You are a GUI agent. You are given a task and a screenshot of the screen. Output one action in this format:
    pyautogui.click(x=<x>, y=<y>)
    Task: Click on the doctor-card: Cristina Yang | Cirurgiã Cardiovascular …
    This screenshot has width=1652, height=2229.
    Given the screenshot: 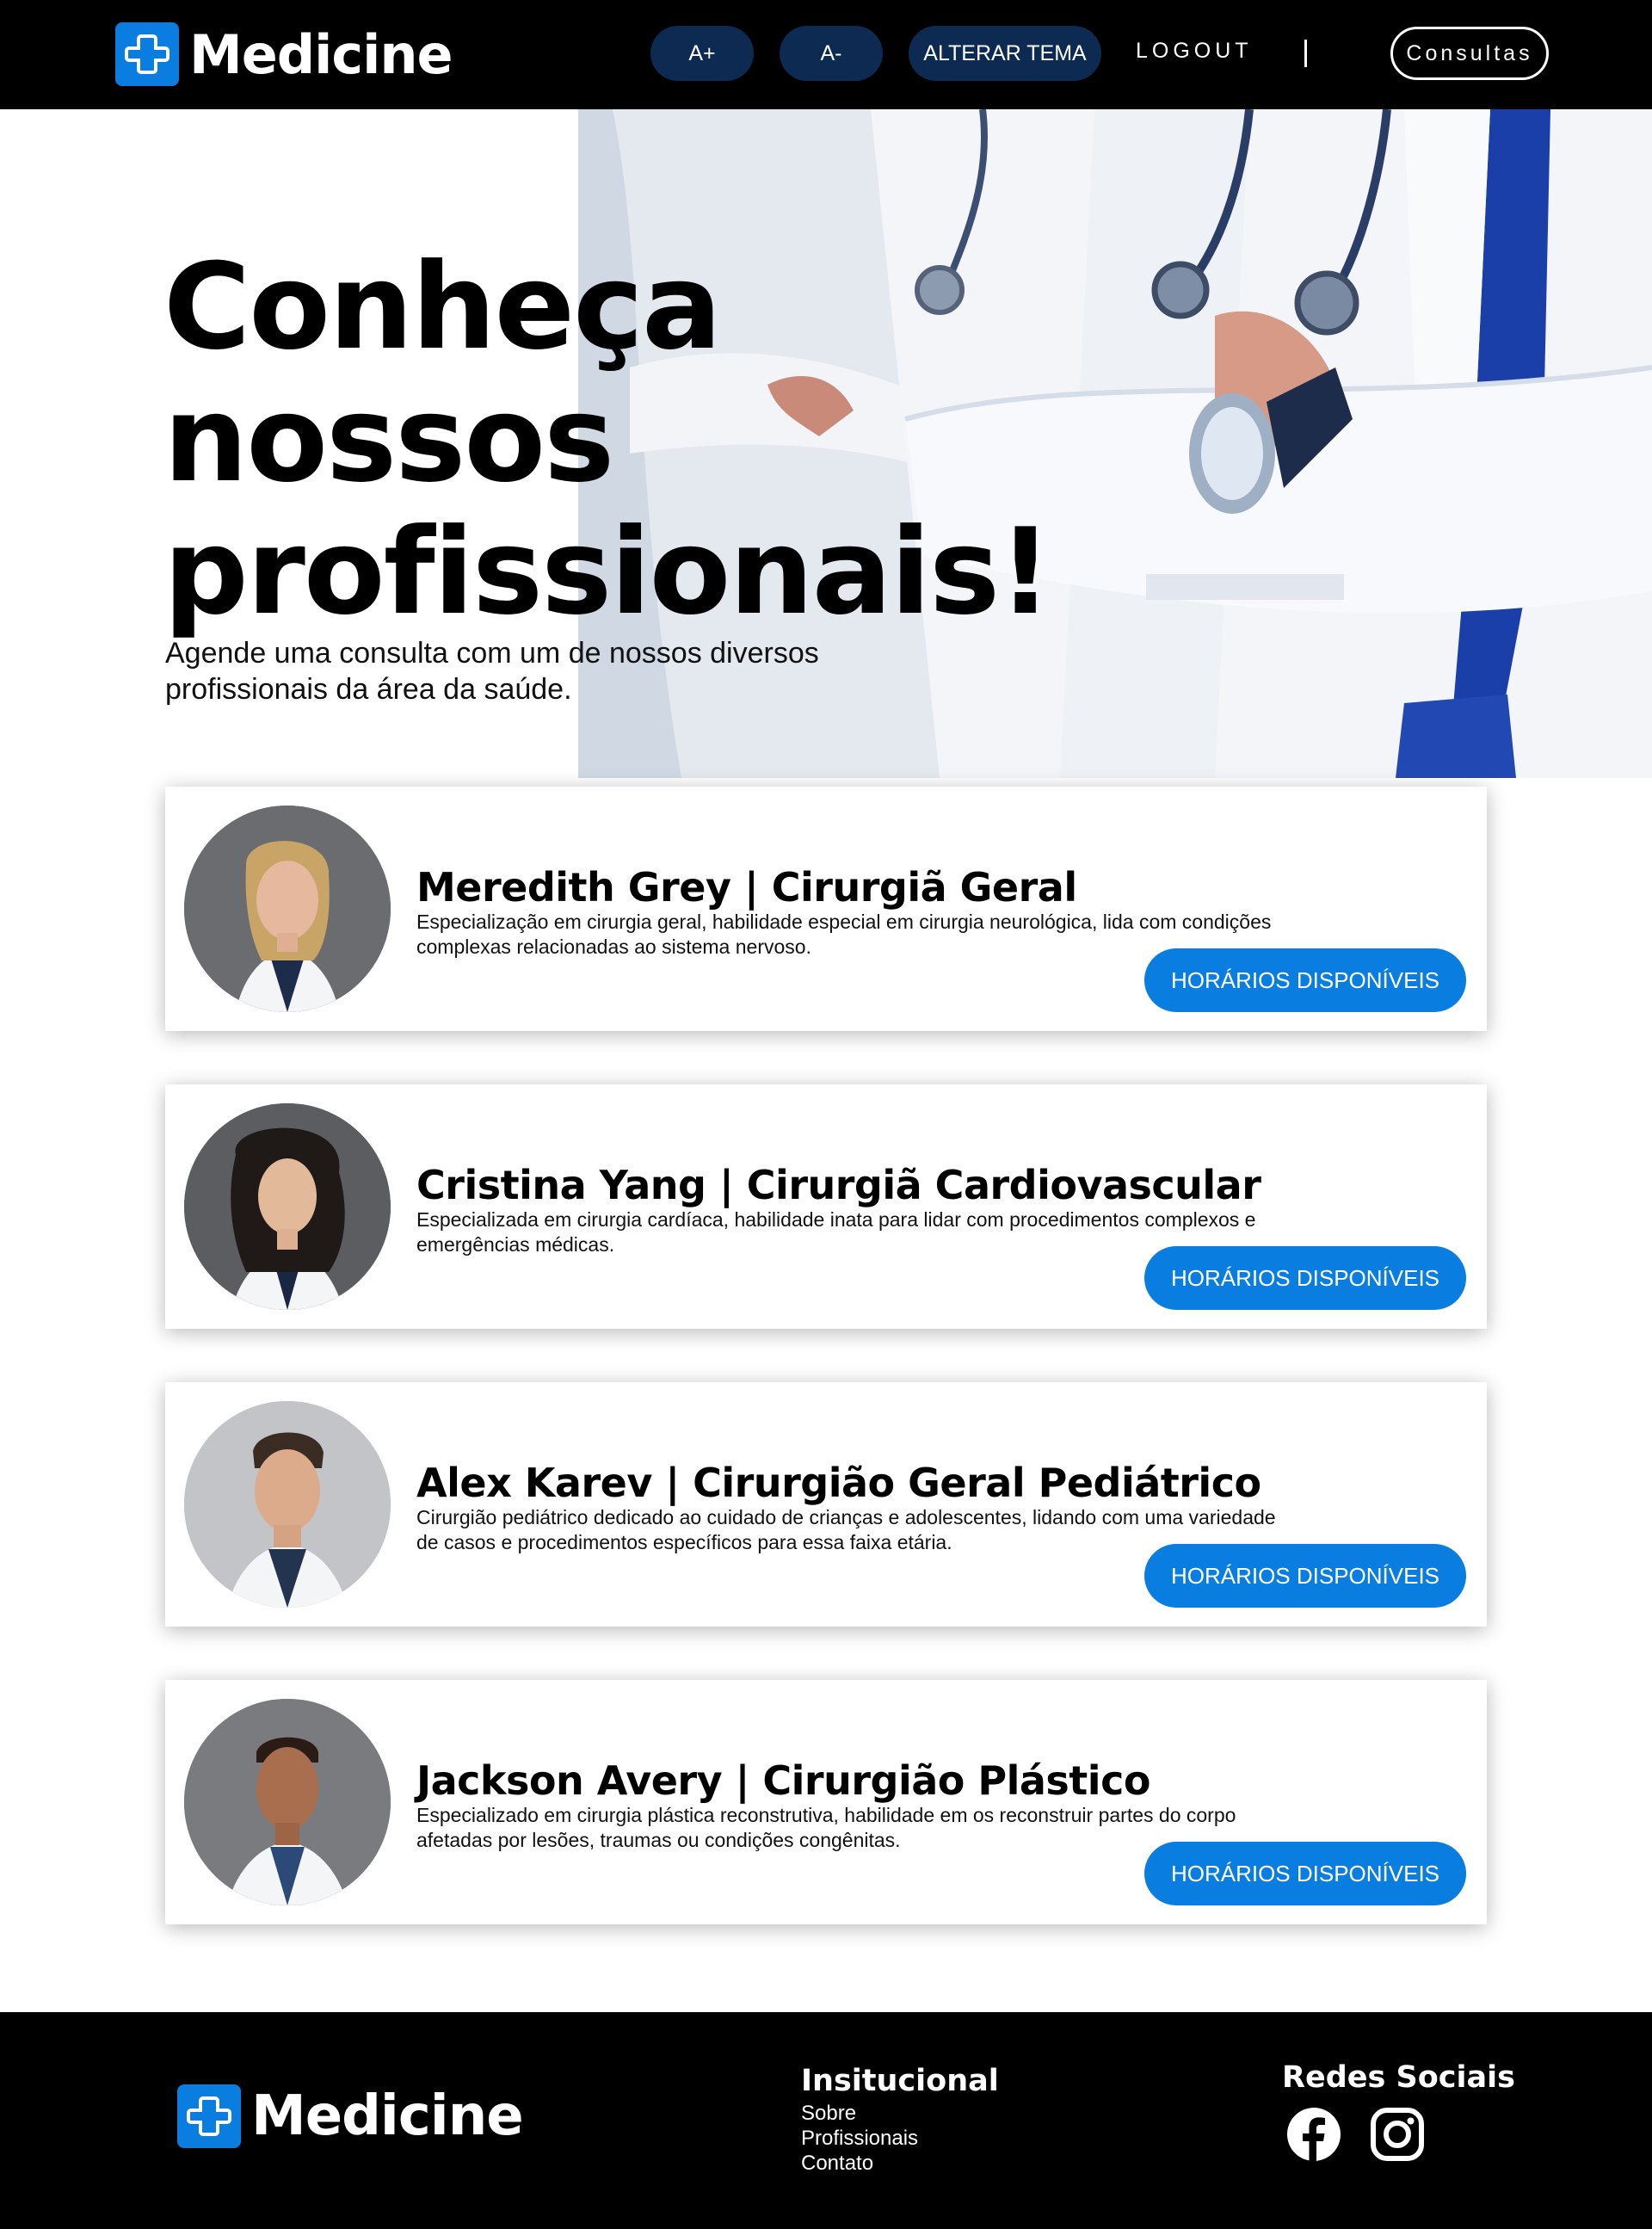 What is the action you would take?
    pyautogui.click(x=826, y=1206)
    